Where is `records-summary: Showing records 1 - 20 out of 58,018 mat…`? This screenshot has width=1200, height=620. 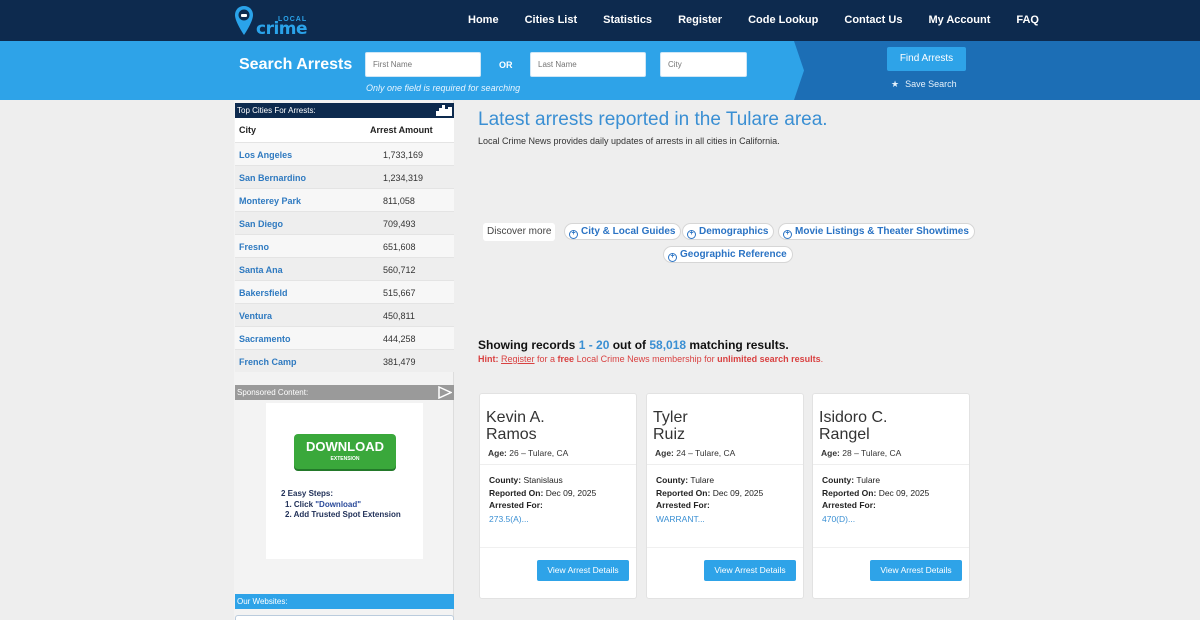 records-summary: Showing records 1 - 20 out of 58,018 mat… is located at coordinates (633, 345).